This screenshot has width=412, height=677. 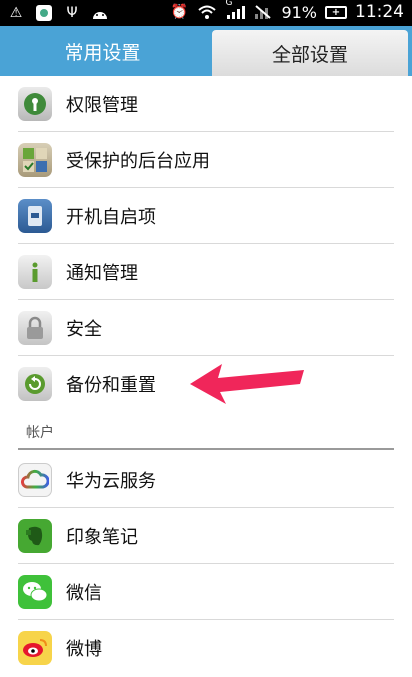 What do you see at coordinates (35, 160) in the screenshot?
I see `protected-apps-icon` at bounding box center [35, 160].